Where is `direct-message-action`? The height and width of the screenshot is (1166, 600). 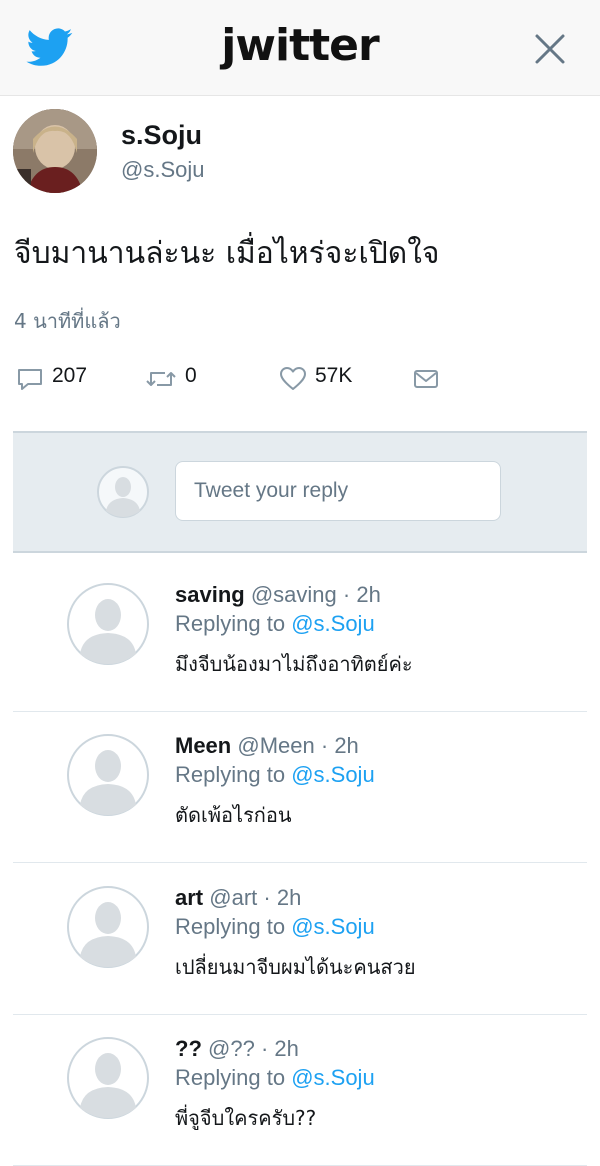
direct-message-action is located at coordinates (426, 379).